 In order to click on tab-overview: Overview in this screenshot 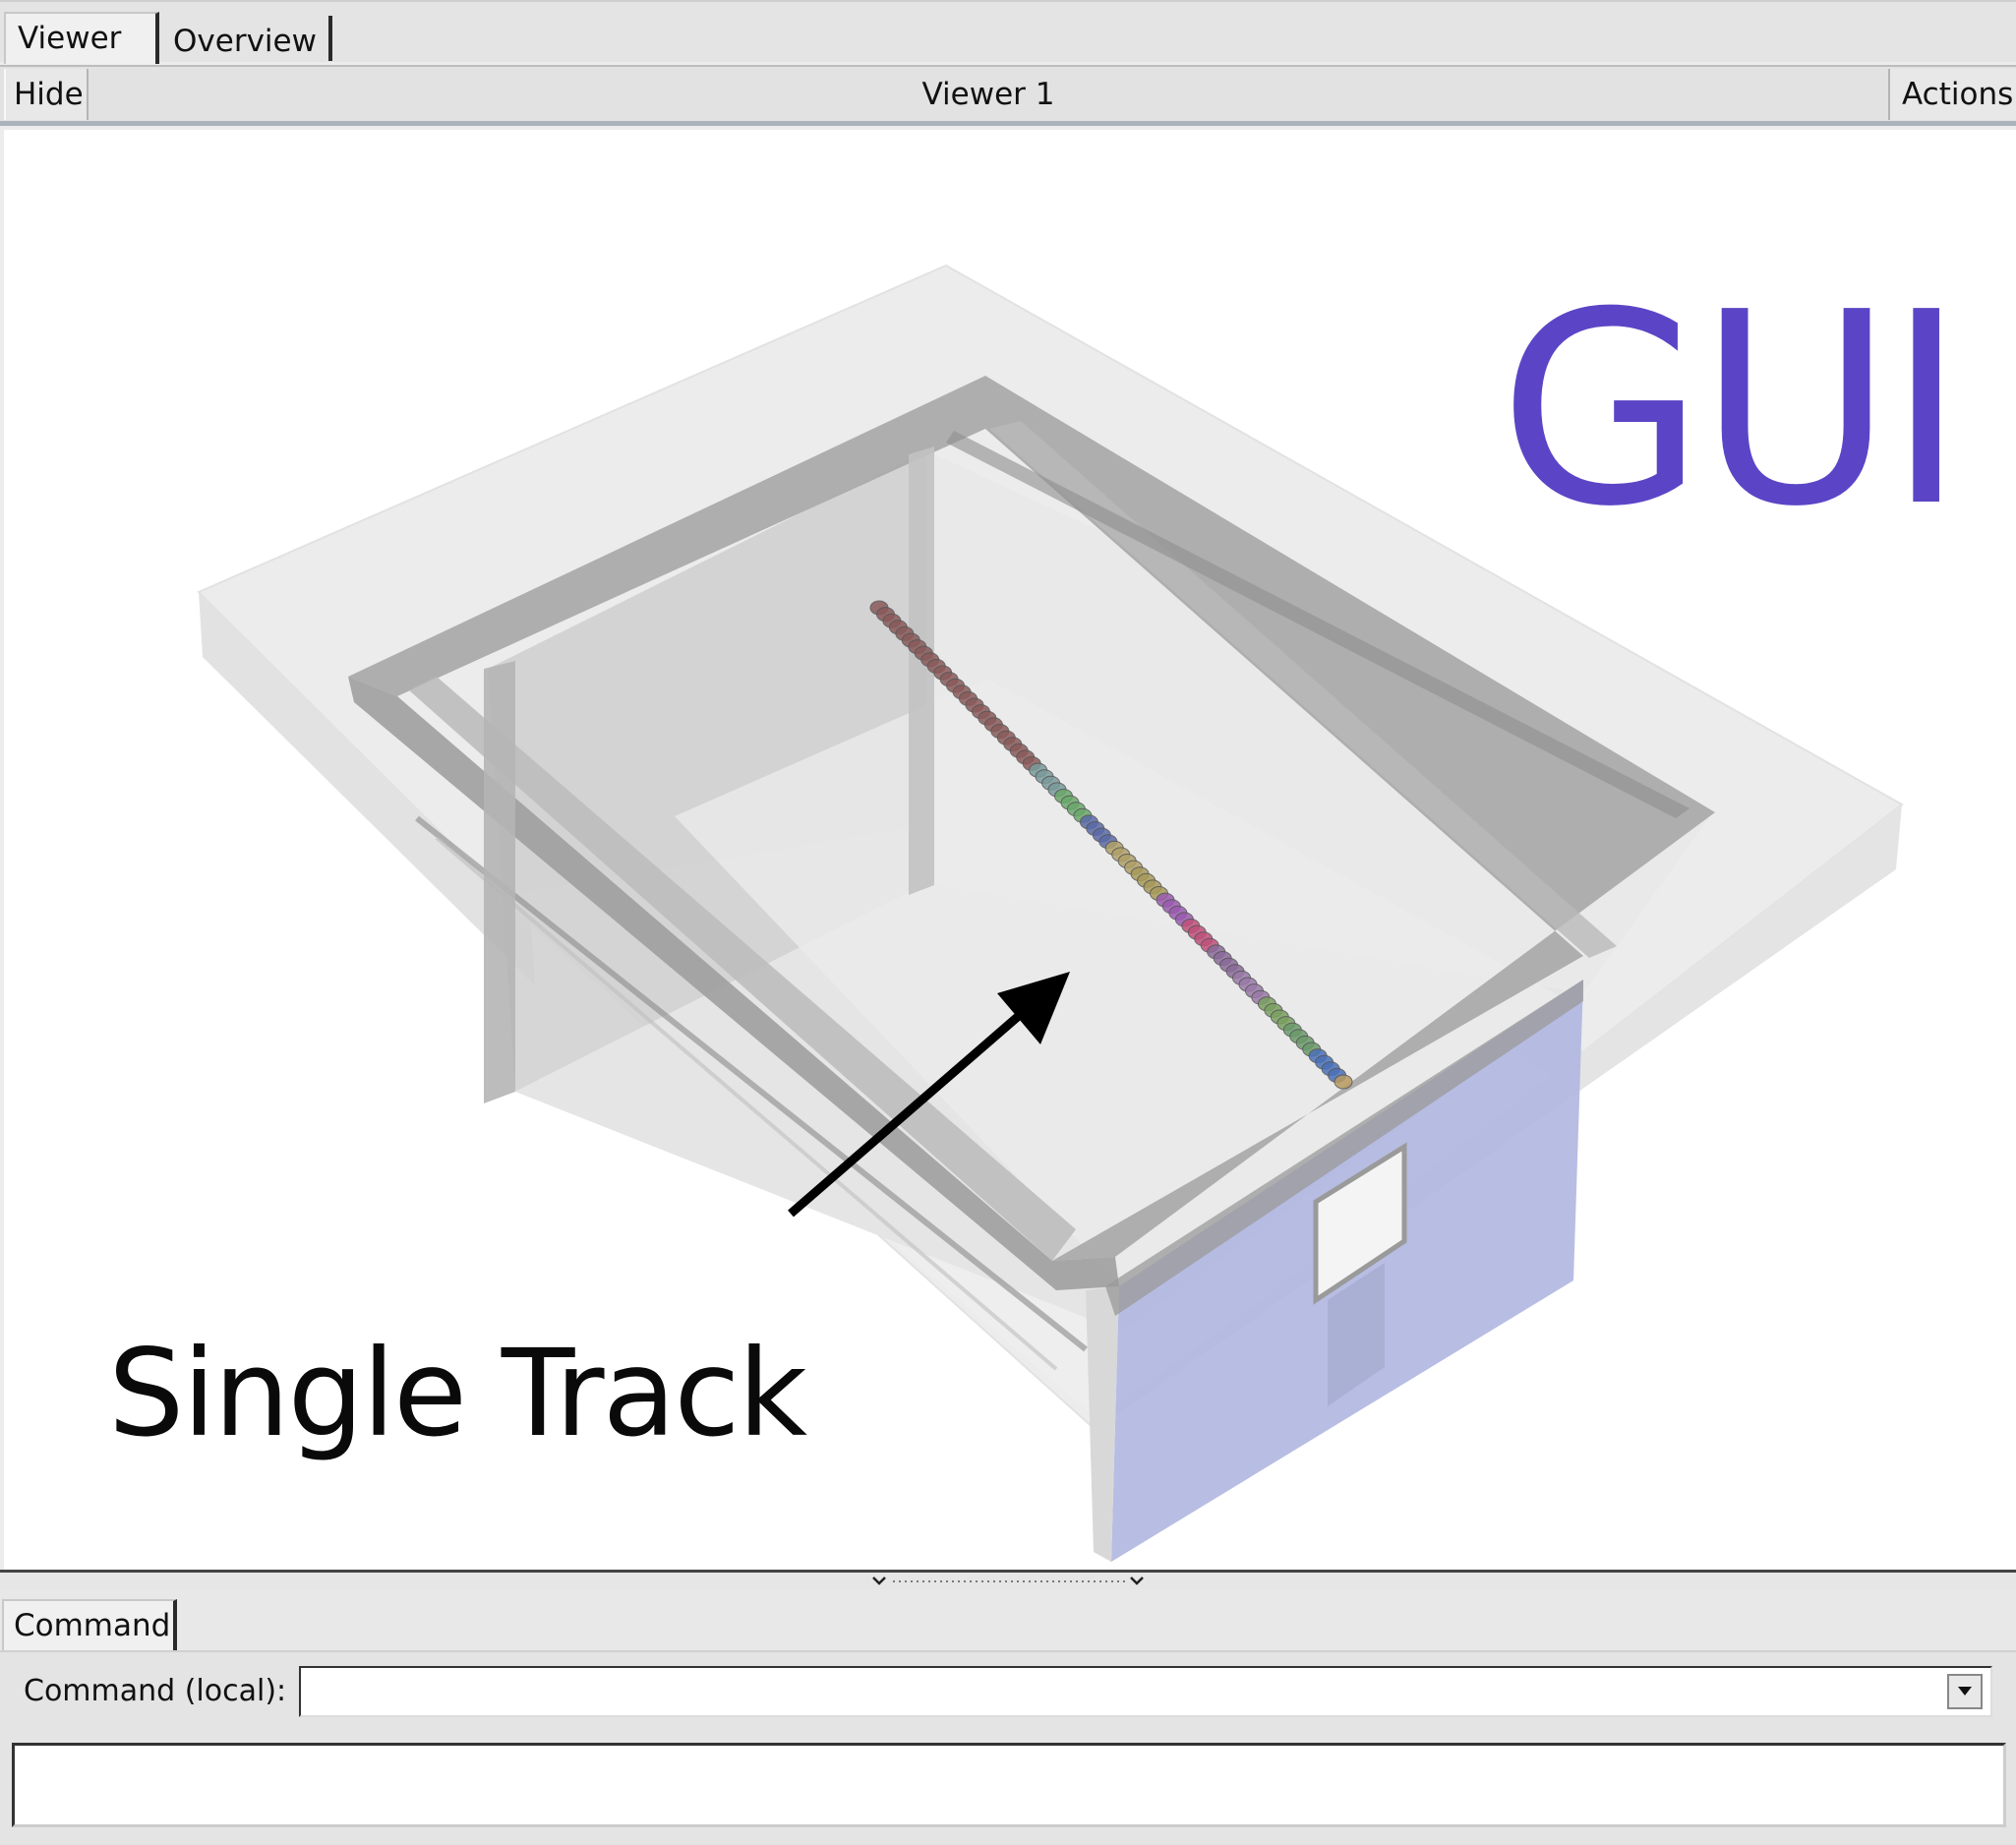, I will do `click(246, 38)`.